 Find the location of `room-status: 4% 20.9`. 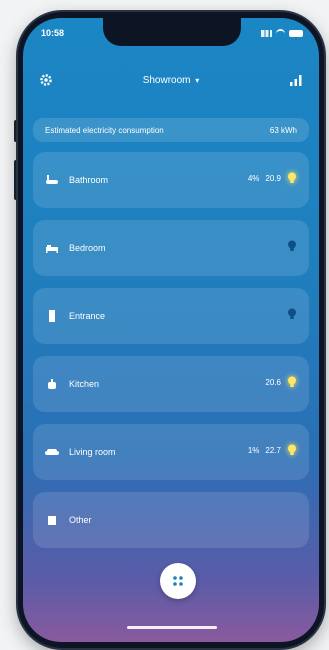

room-status: 4% 20.9 is located at coordinates (272, 178).